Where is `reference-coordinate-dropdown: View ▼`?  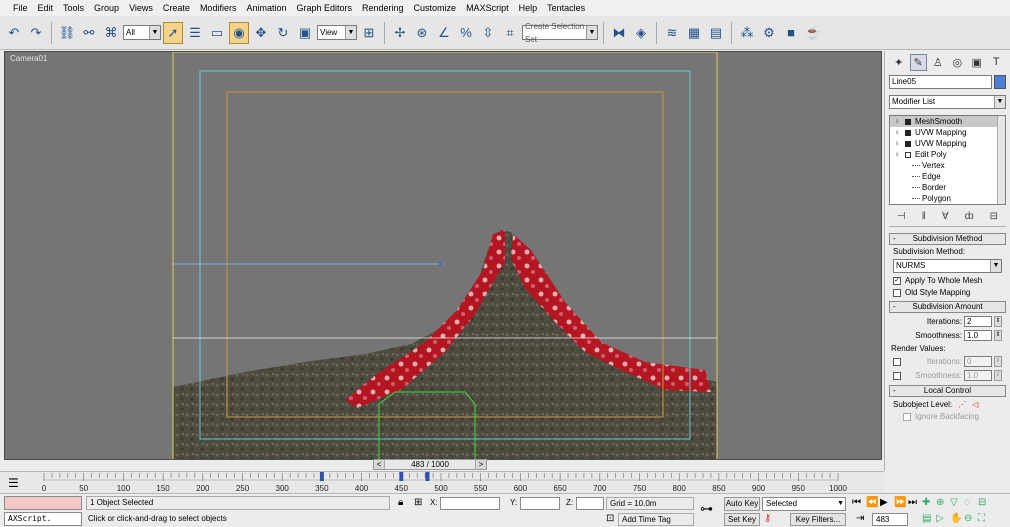
reference-coordinate-dropdown: View ▼ is located at coordinates (337, 32).